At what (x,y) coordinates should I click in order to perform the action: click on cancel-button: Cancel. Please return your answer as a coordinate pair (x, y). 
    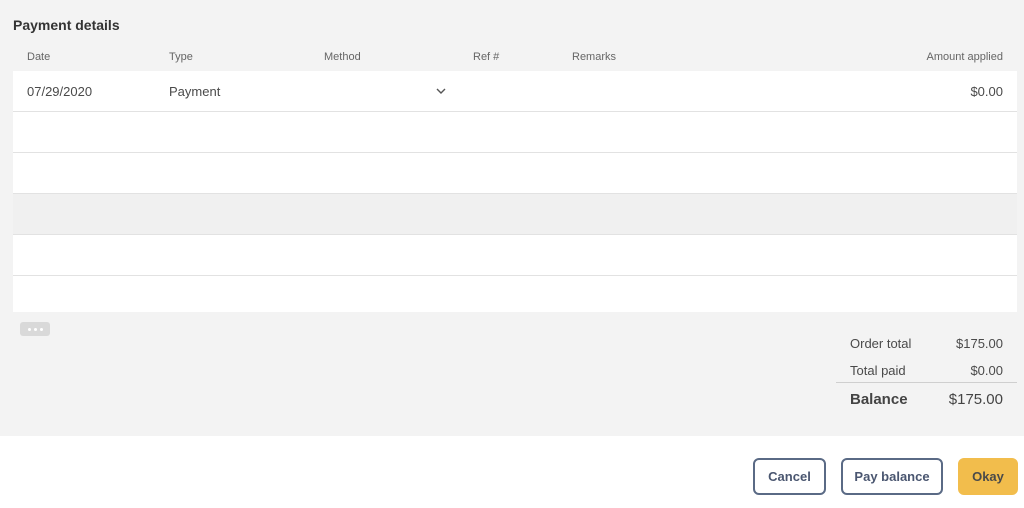
    Looking at the image, I should click on (789, 476).